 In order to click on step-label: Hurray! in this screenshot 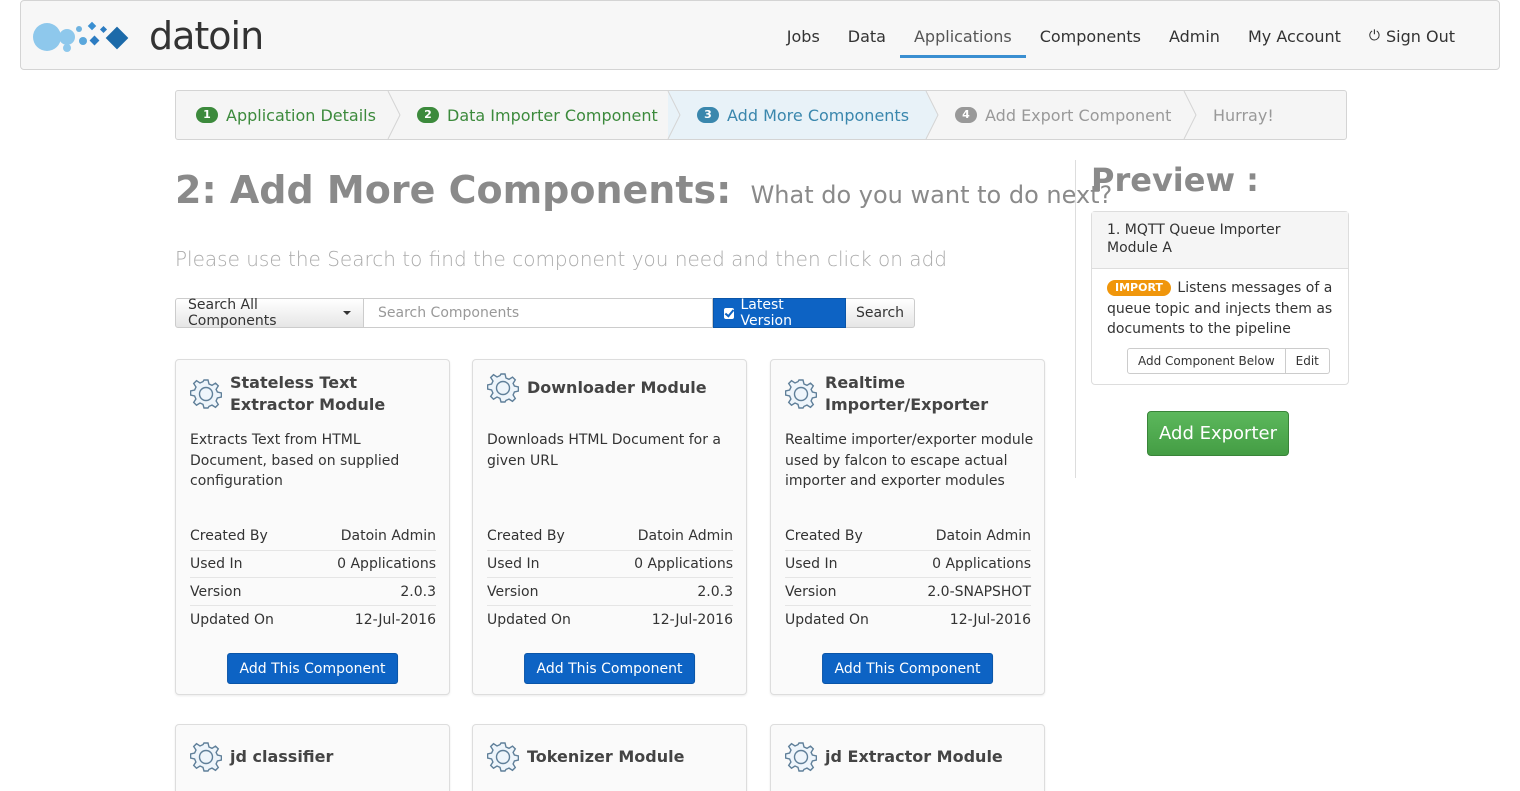, I will do `click(1243, 115)`.